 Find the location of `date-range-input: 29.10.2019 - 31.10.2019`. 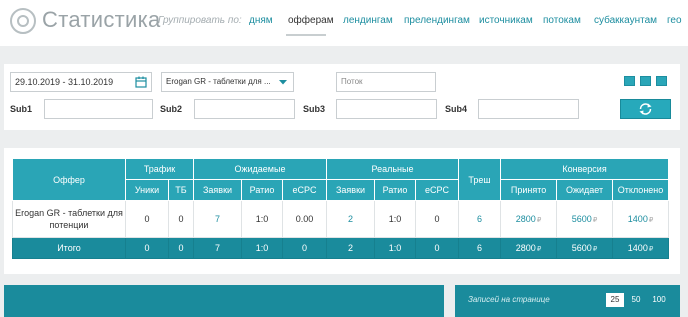

date-range-input: 29.10.2019 - 31.10.2019 is located at coordinates (71, 82).